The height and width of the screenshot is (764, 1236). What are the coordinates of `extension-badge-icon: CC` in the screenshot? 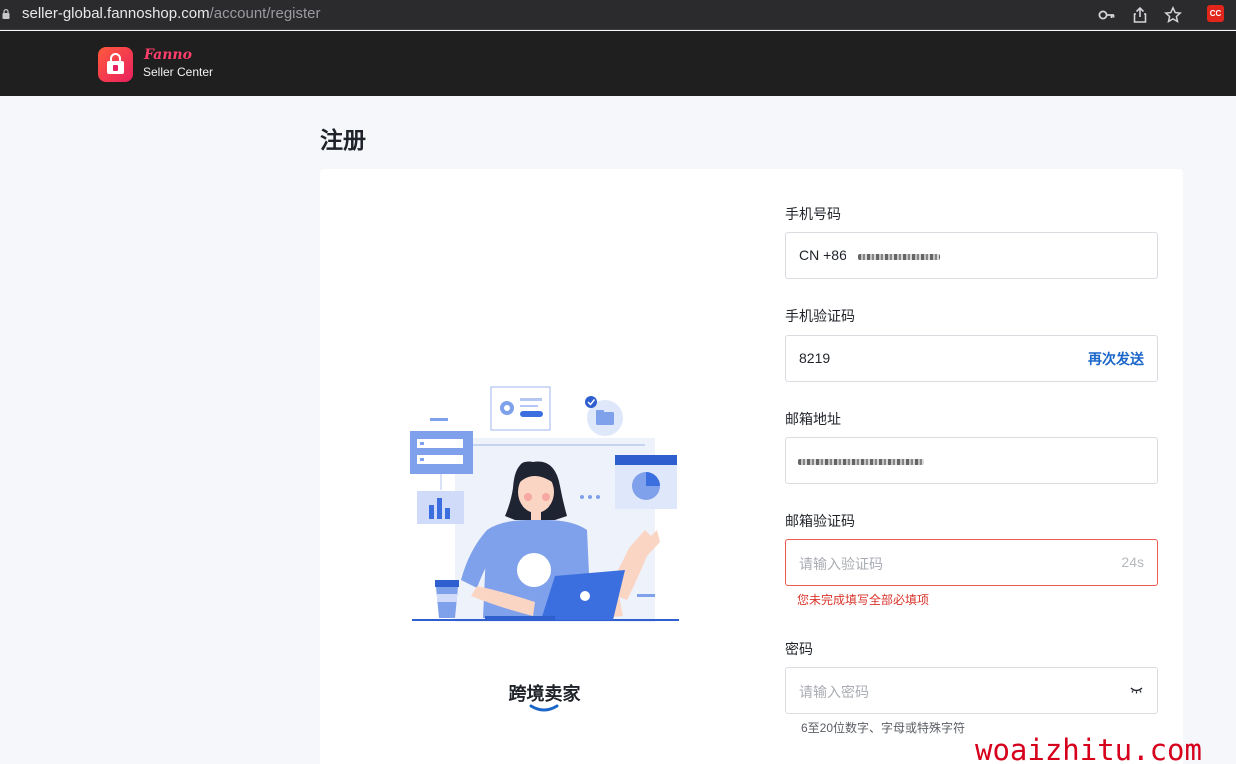 It's located at (1215, 13).